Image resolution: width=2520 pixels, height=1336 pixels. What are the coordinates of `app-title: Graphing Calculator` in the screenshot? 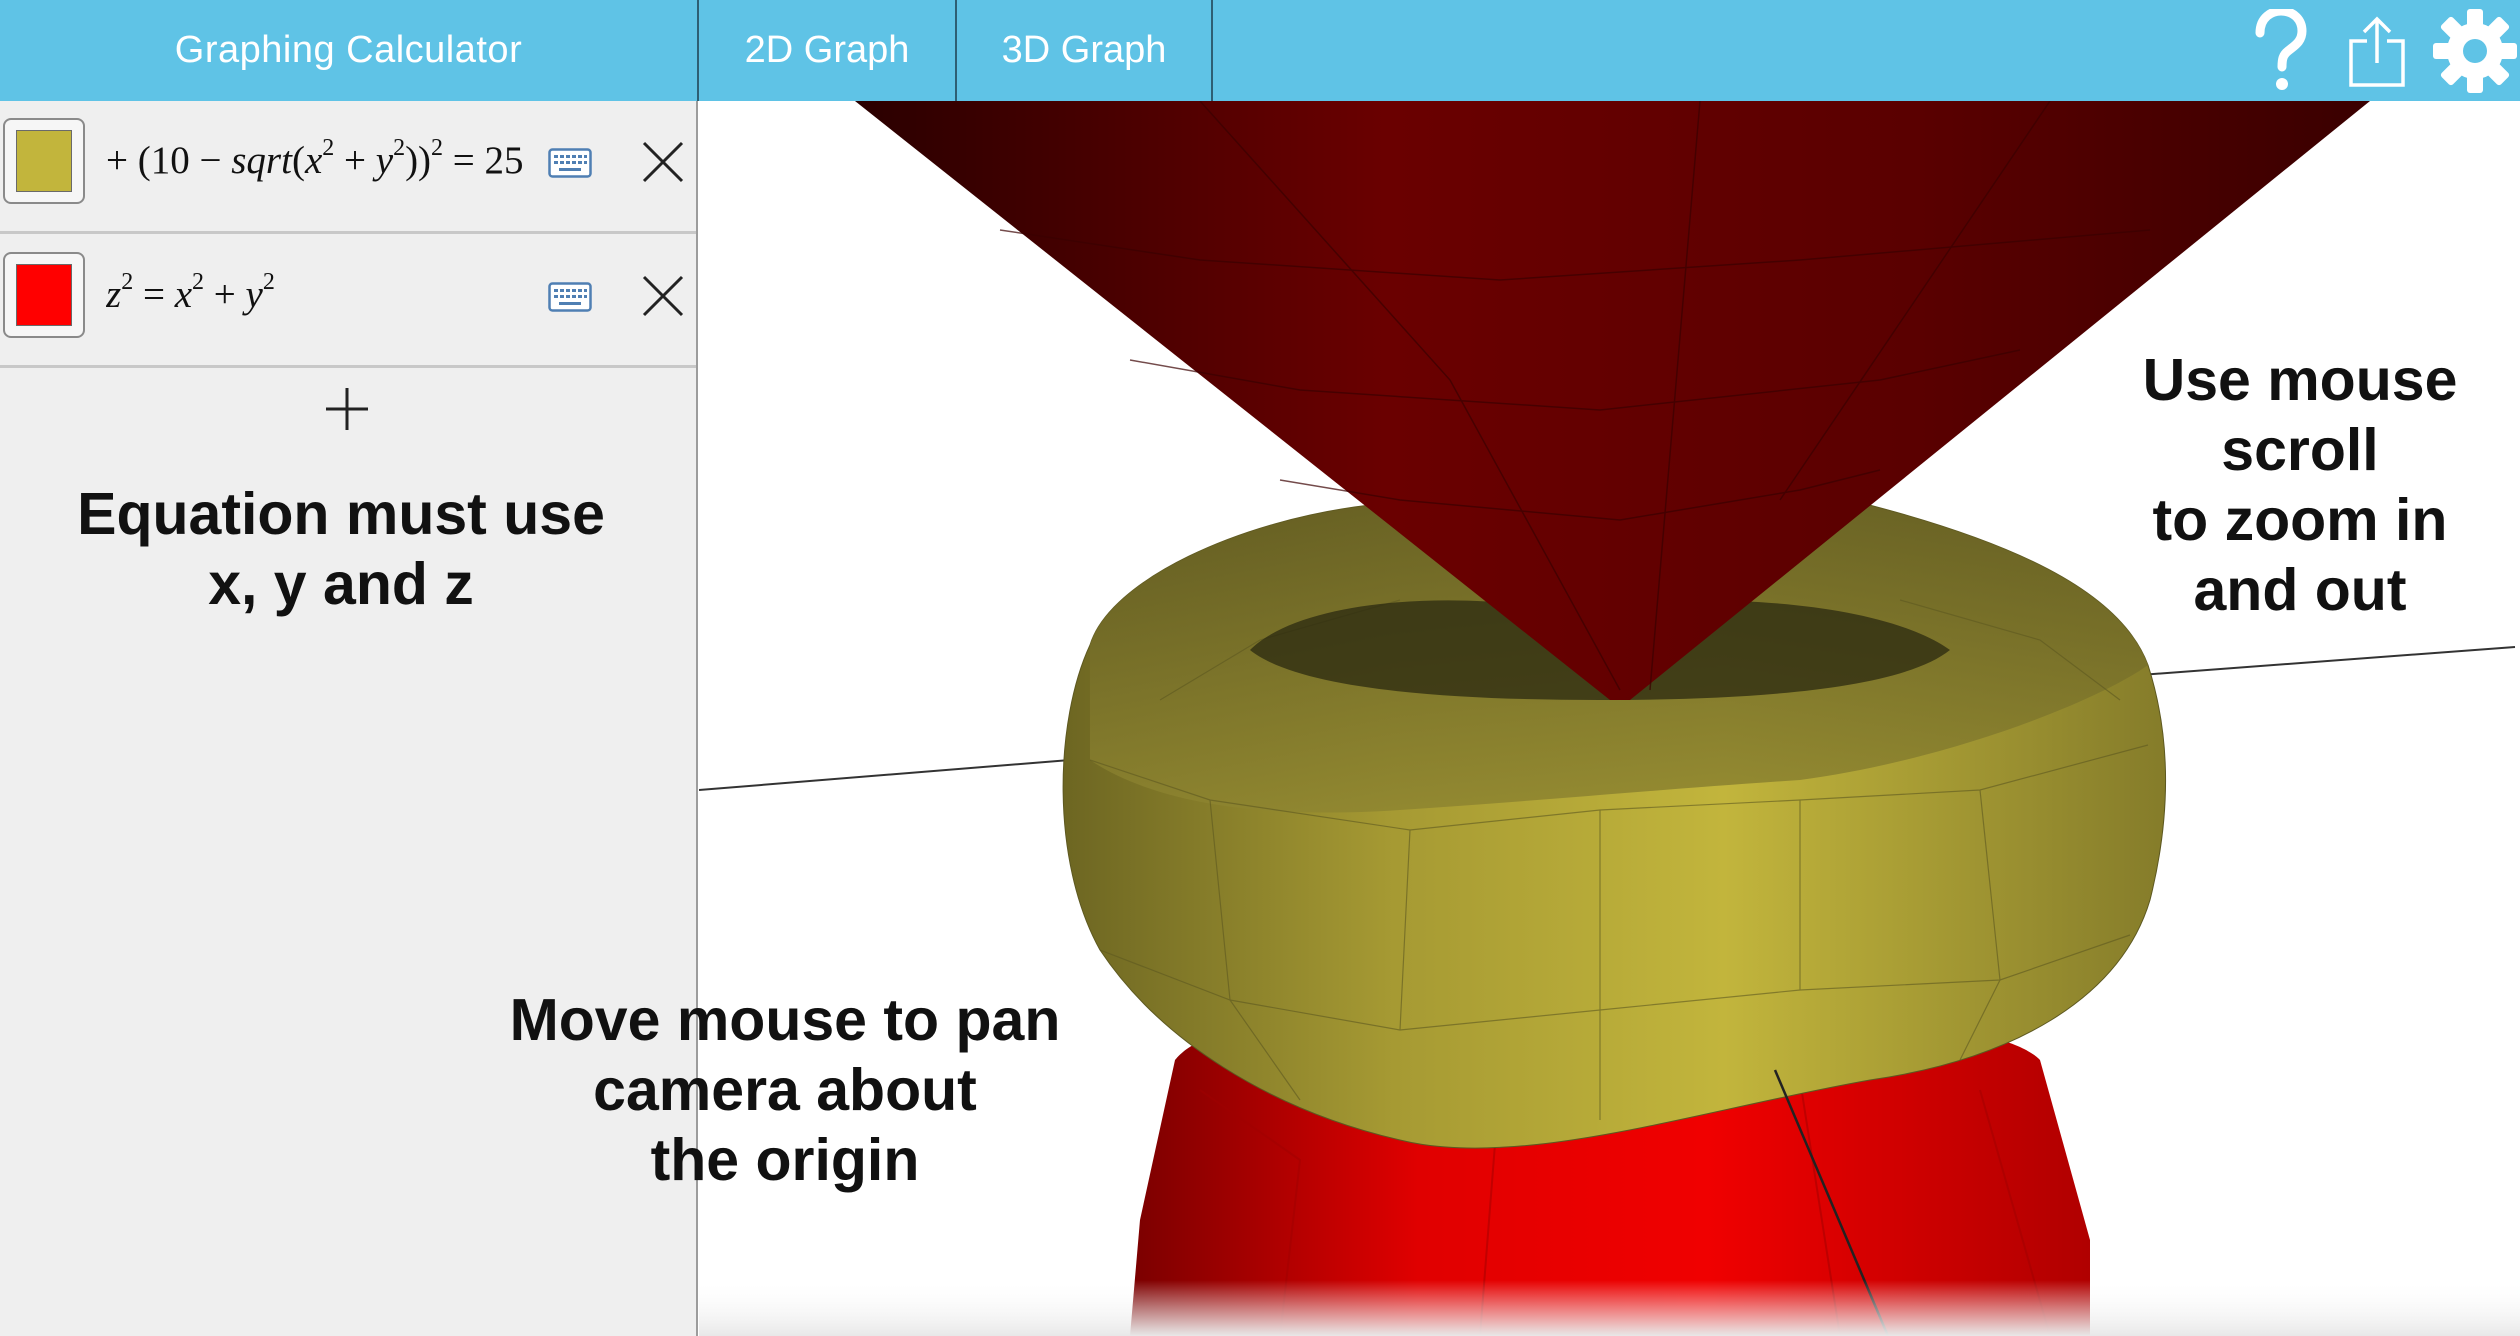 It's located at (348, 50).